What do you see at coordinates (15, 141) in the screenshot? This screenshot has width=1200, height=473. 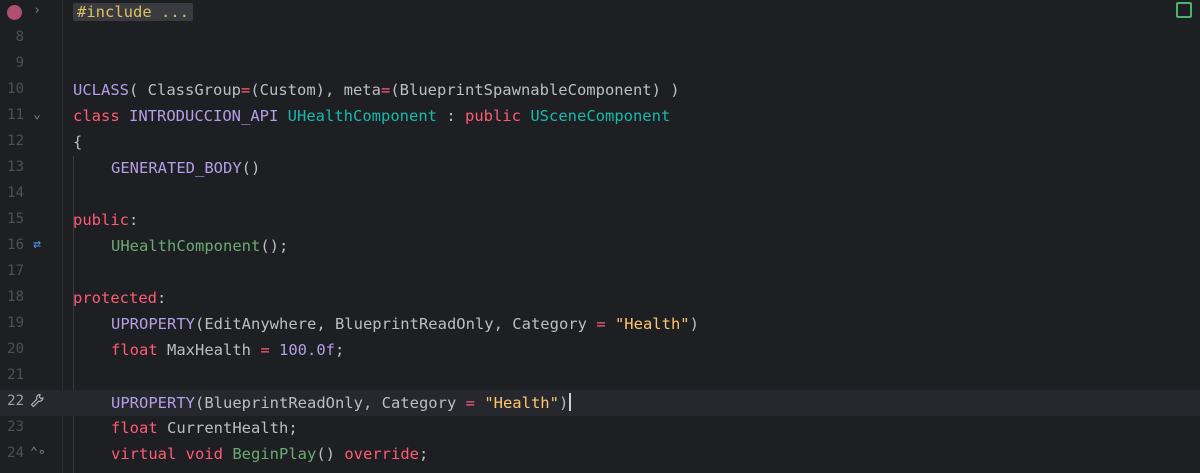 I see `line-number: 12` at bounding box center [15, 141].